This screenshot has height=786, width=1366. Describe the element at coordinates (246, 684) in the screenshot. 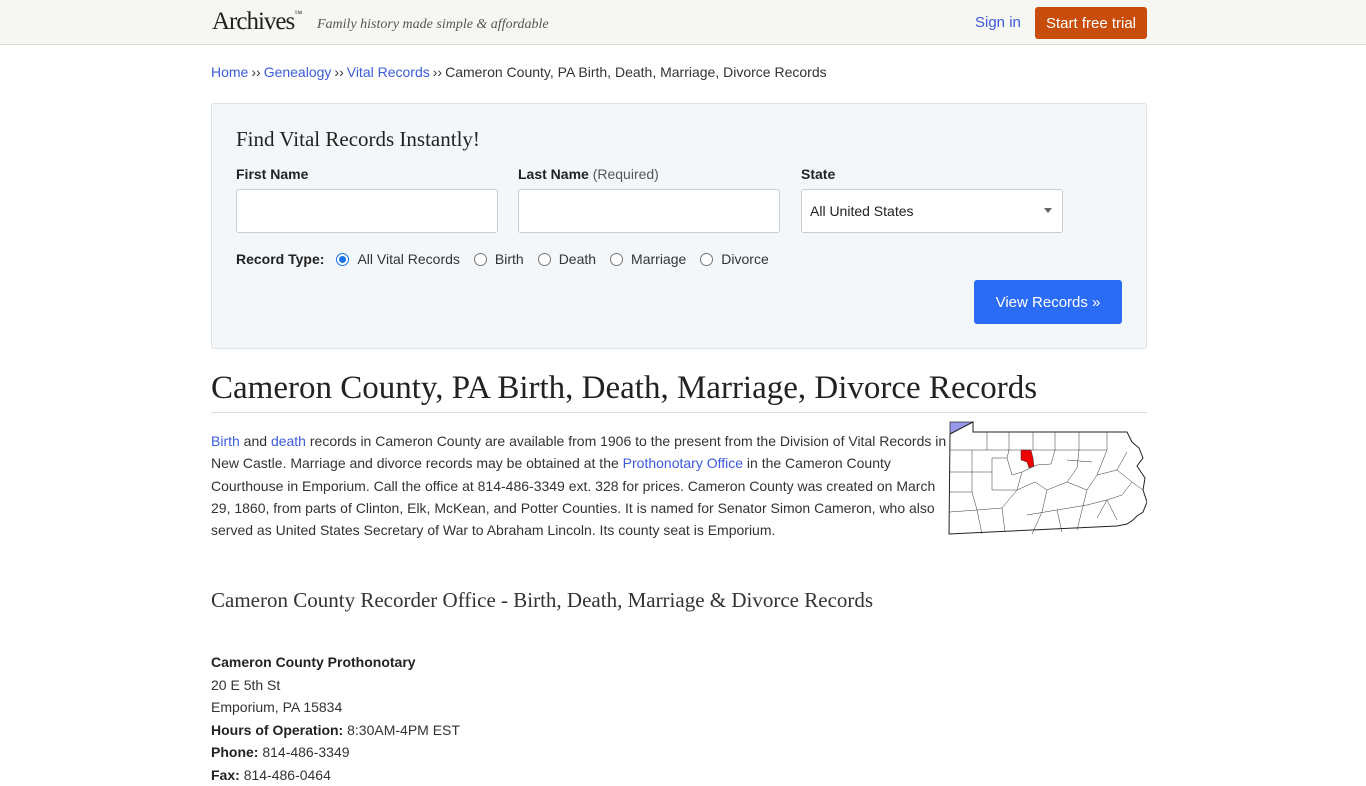

I see `office-address-line1: 20 E 5th St` at that location.